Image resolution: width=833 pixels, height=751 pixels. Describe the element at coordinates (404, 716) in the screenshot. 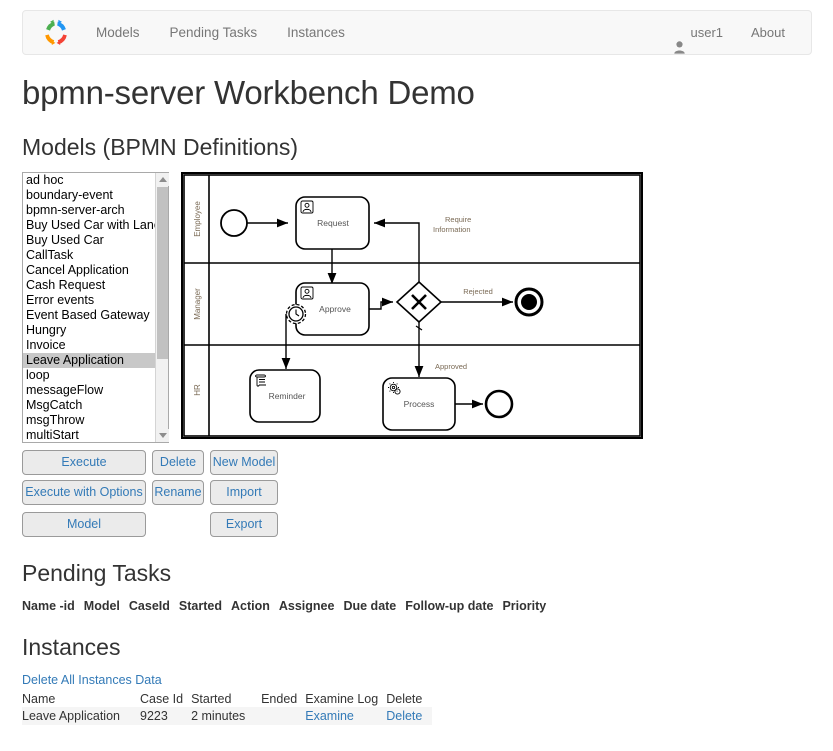

I see `delete-link: Delete` at that location.